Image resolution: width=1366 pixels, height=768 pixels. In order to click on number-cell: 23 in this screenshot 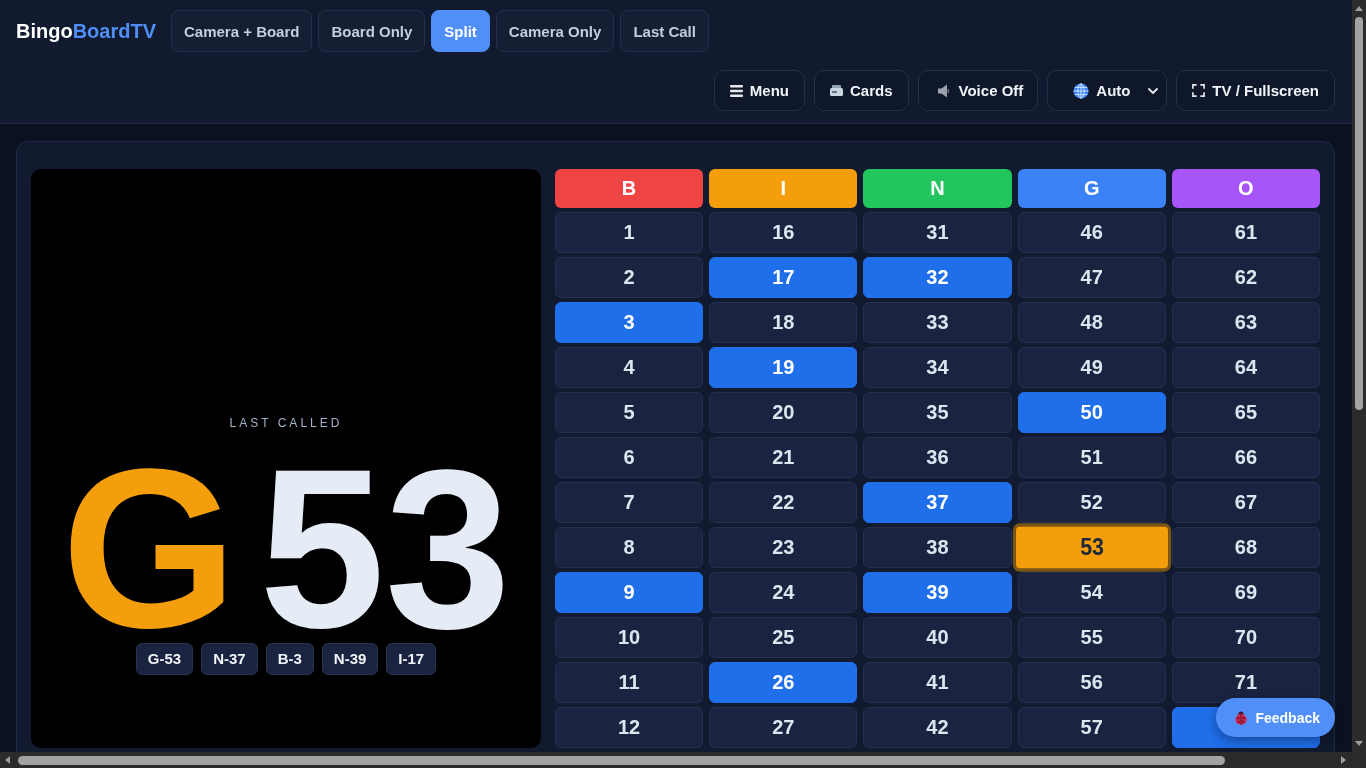, I will do `click(783, 547)`.